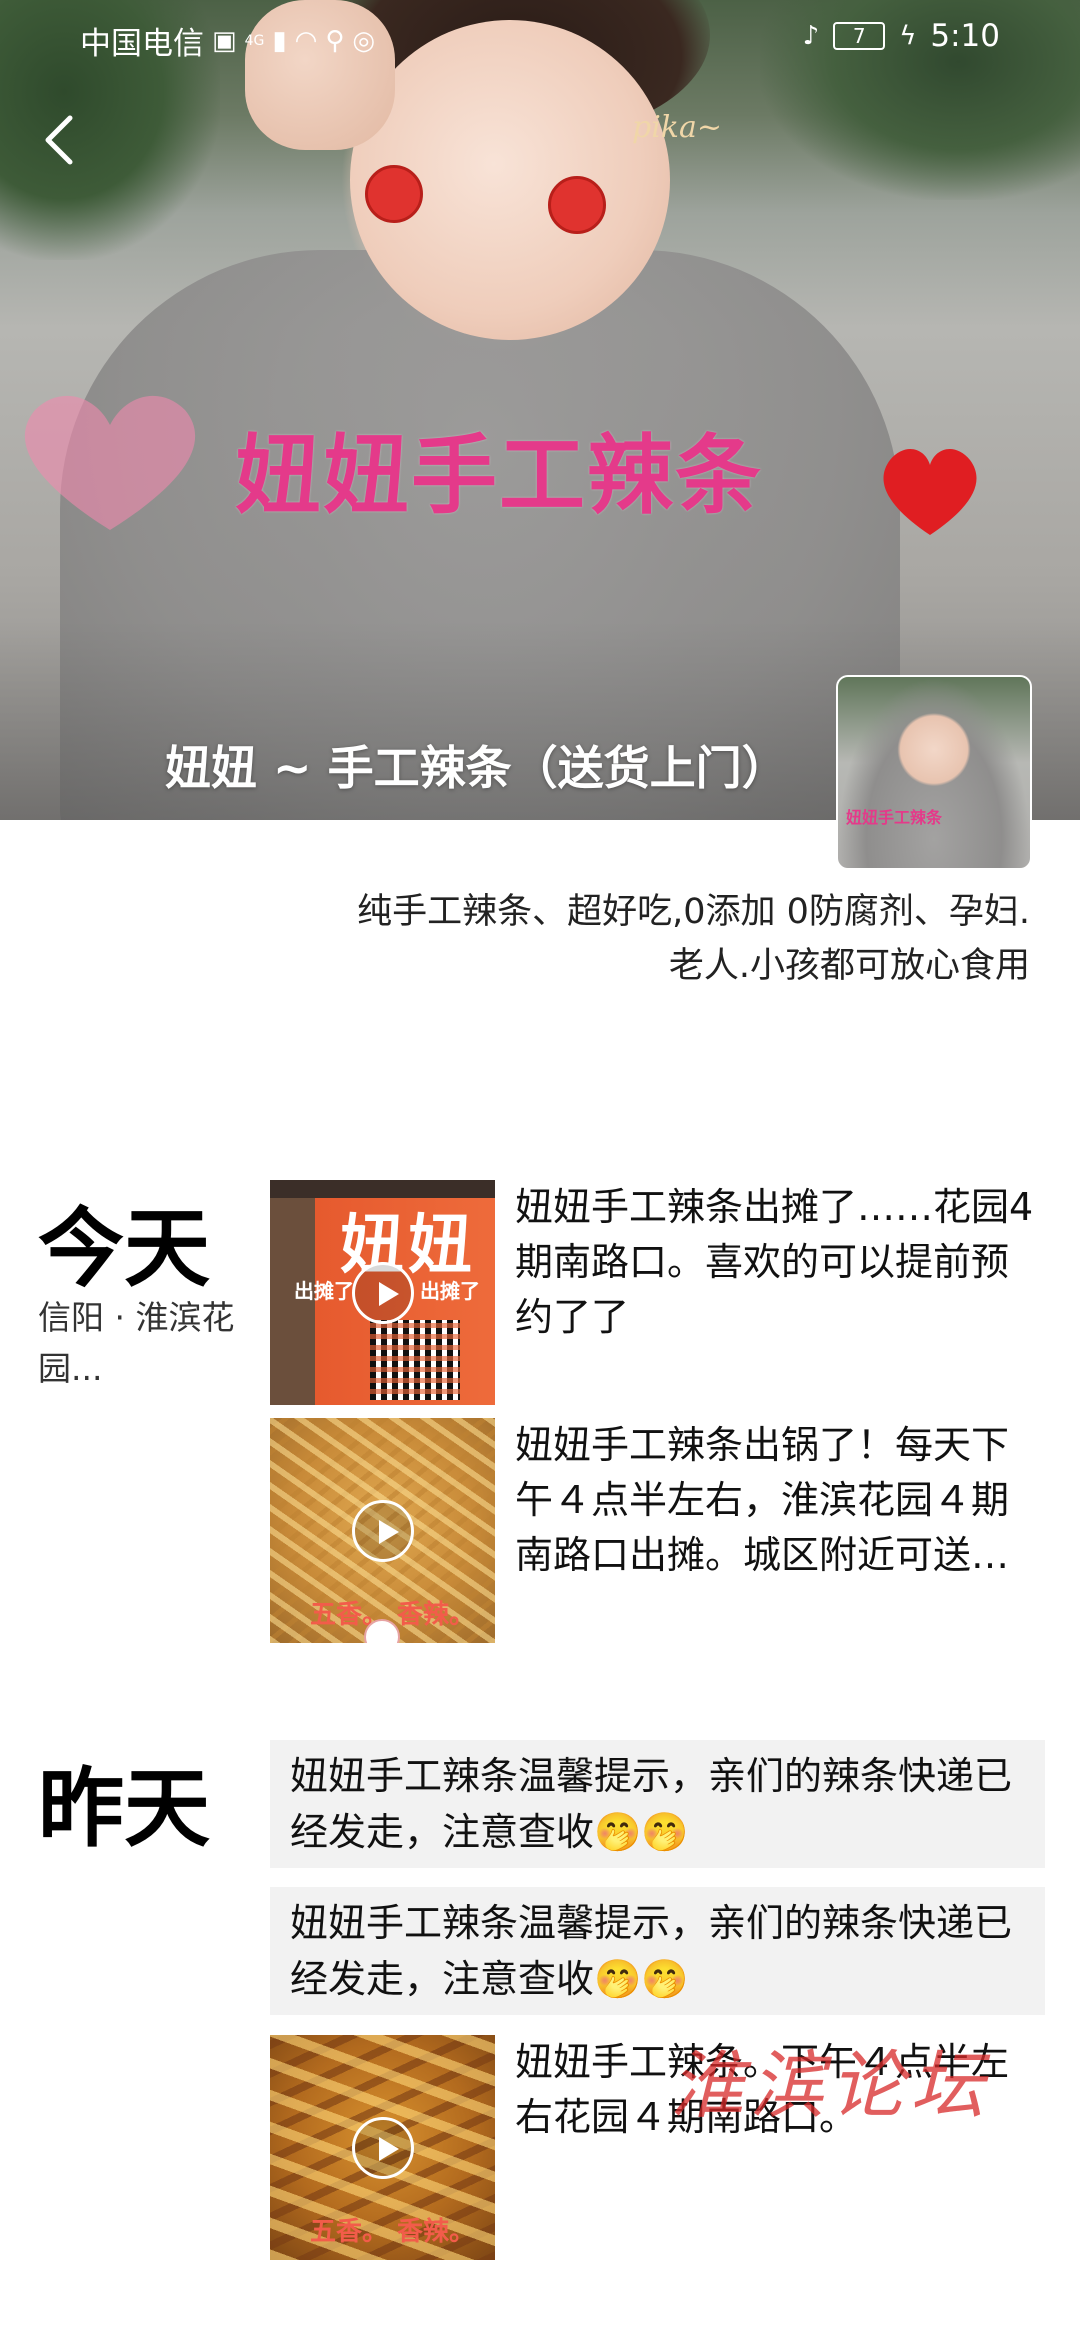 The width and height of the screenshot is (1080, 2340). Describe the element at coordinates (335, 40) in the screenshot. I see `search-icon: ⚲` at that location.